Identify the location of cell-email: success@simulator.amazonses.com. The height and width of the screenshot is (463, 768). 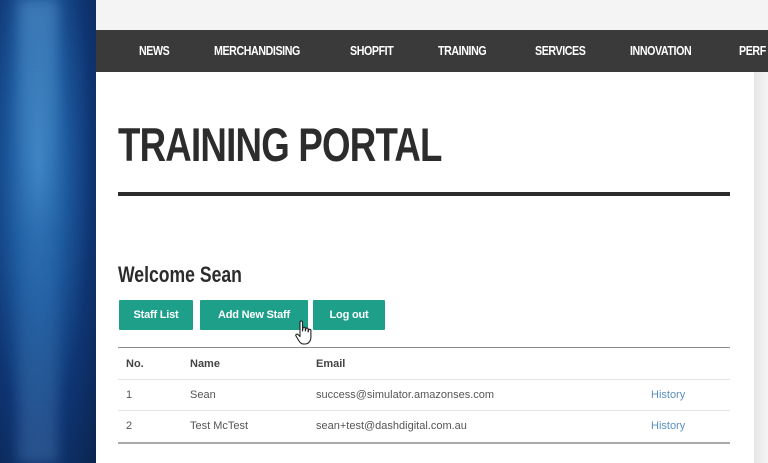
(405, 395).